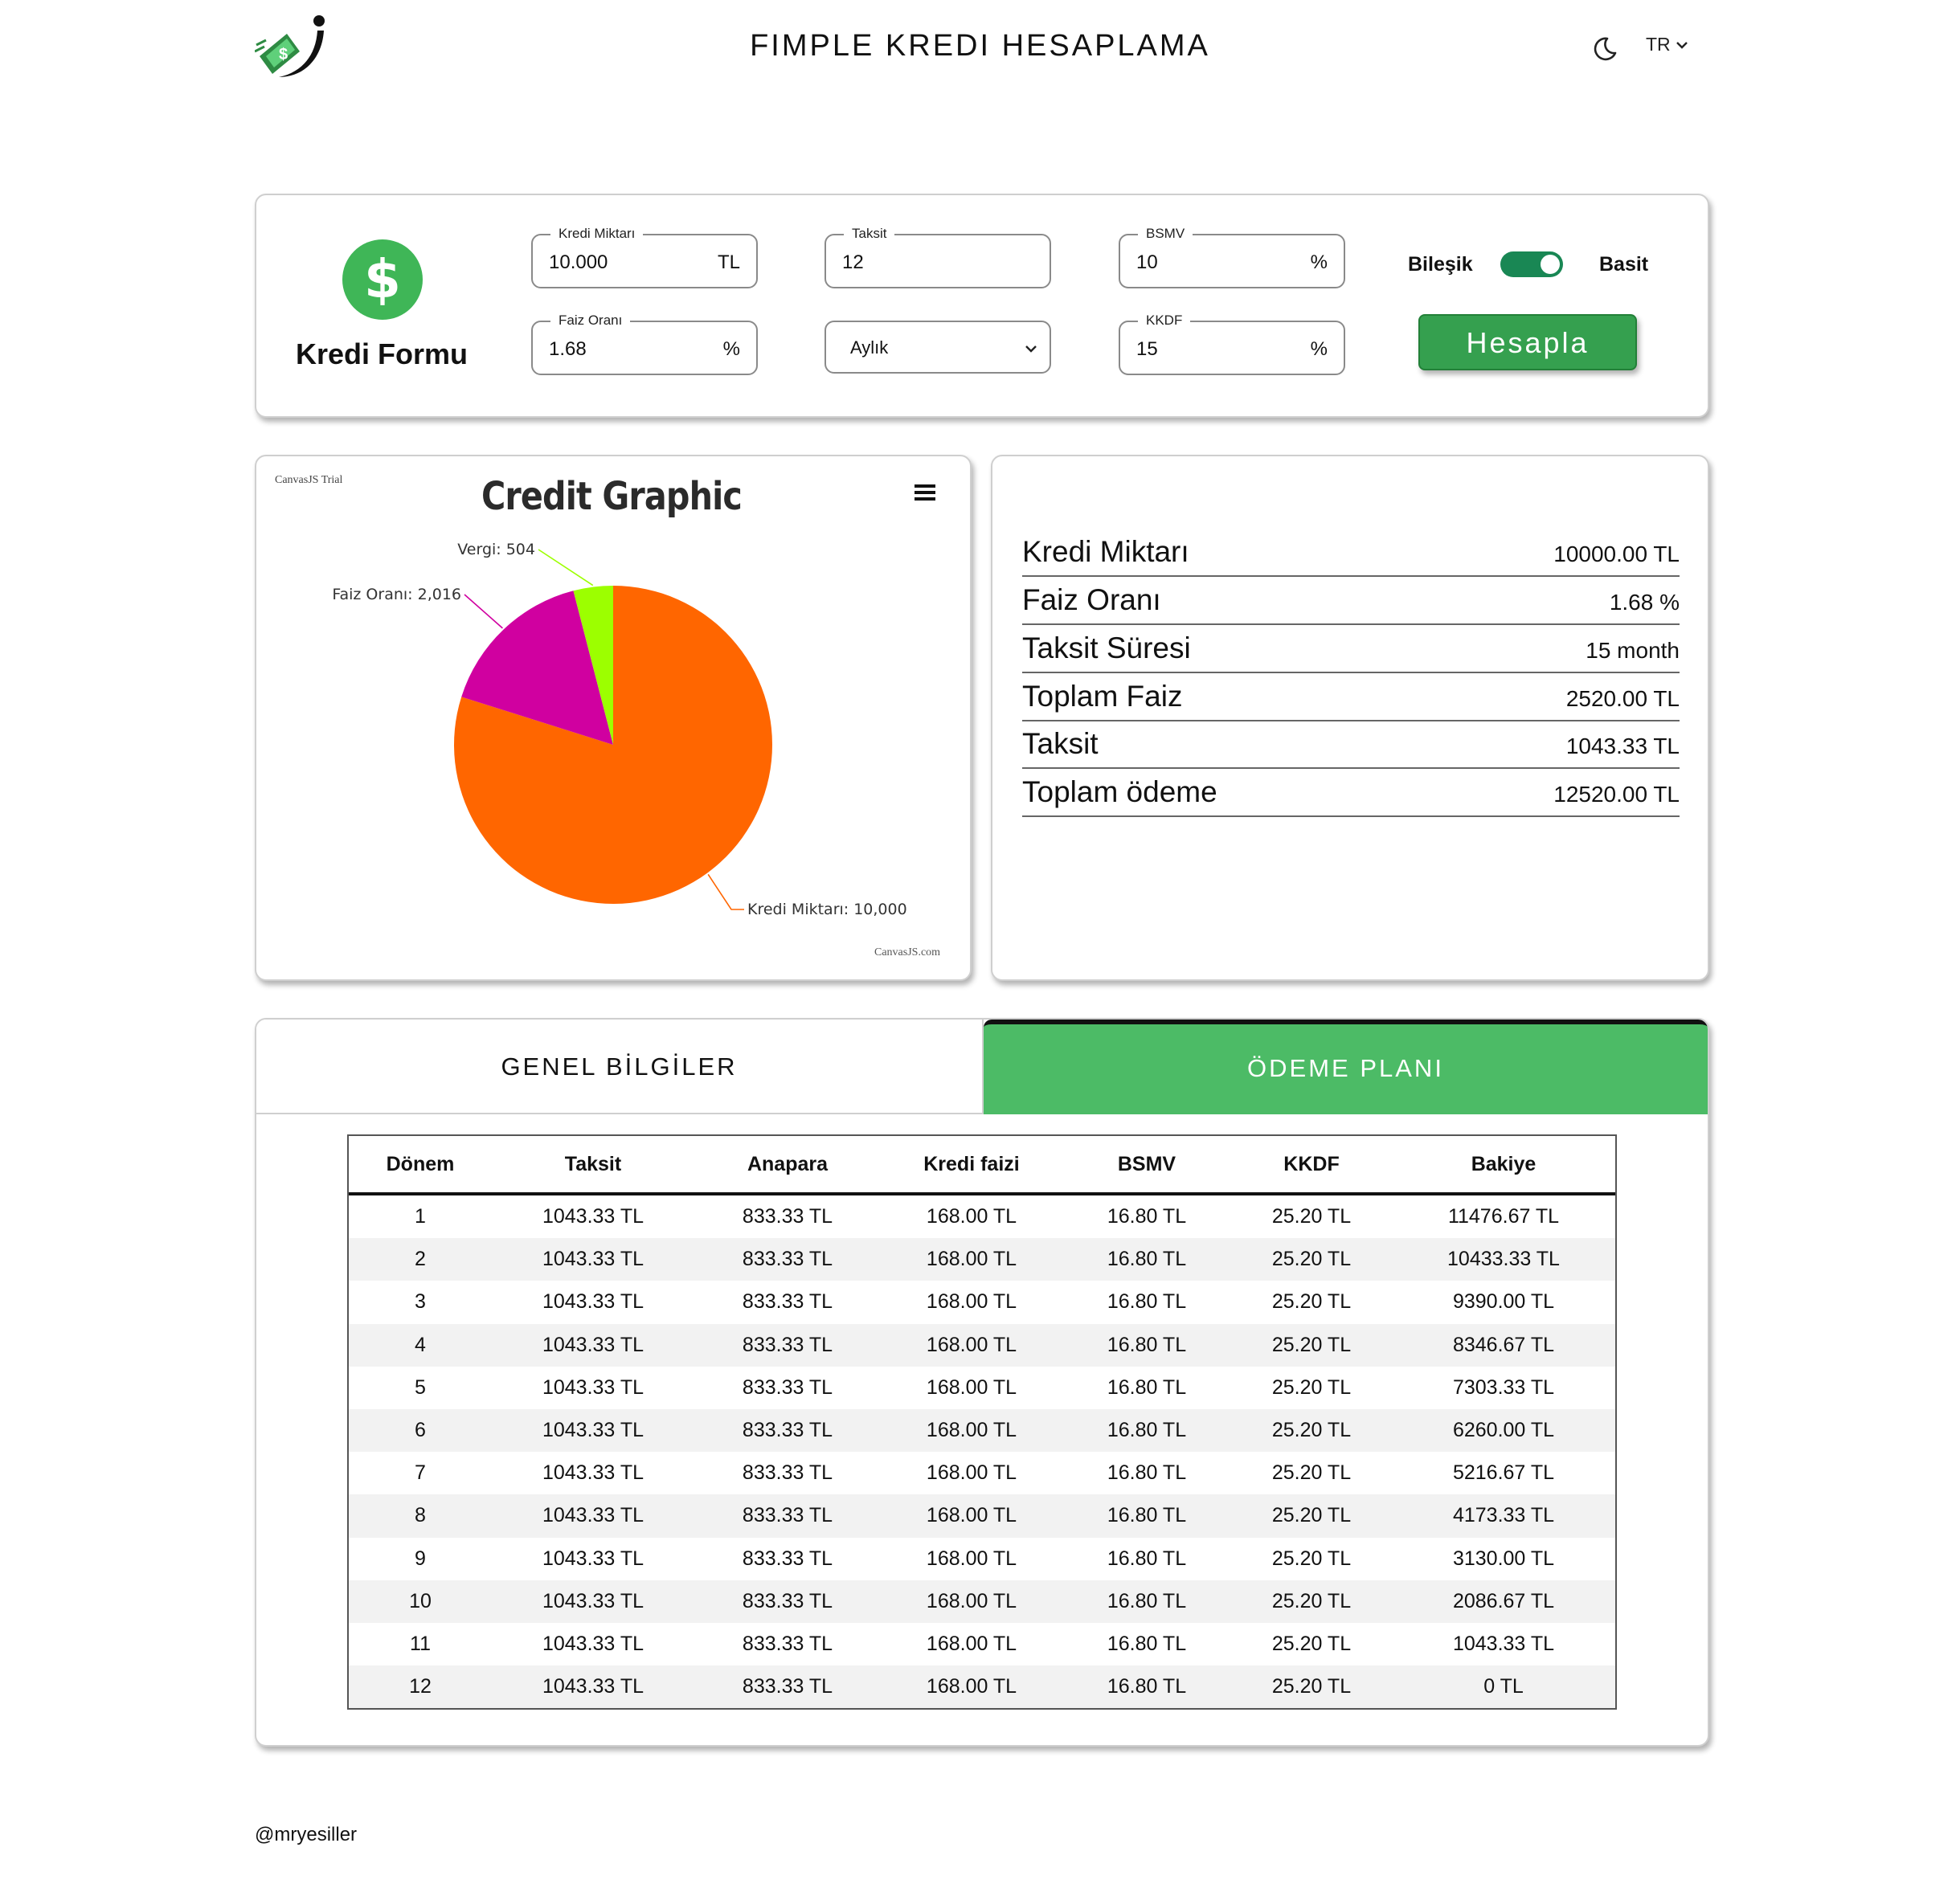  Describe the element at coordinates (1503, 1473) in the screenshot. I see `table-cell: 5216.67 TL` at that location.